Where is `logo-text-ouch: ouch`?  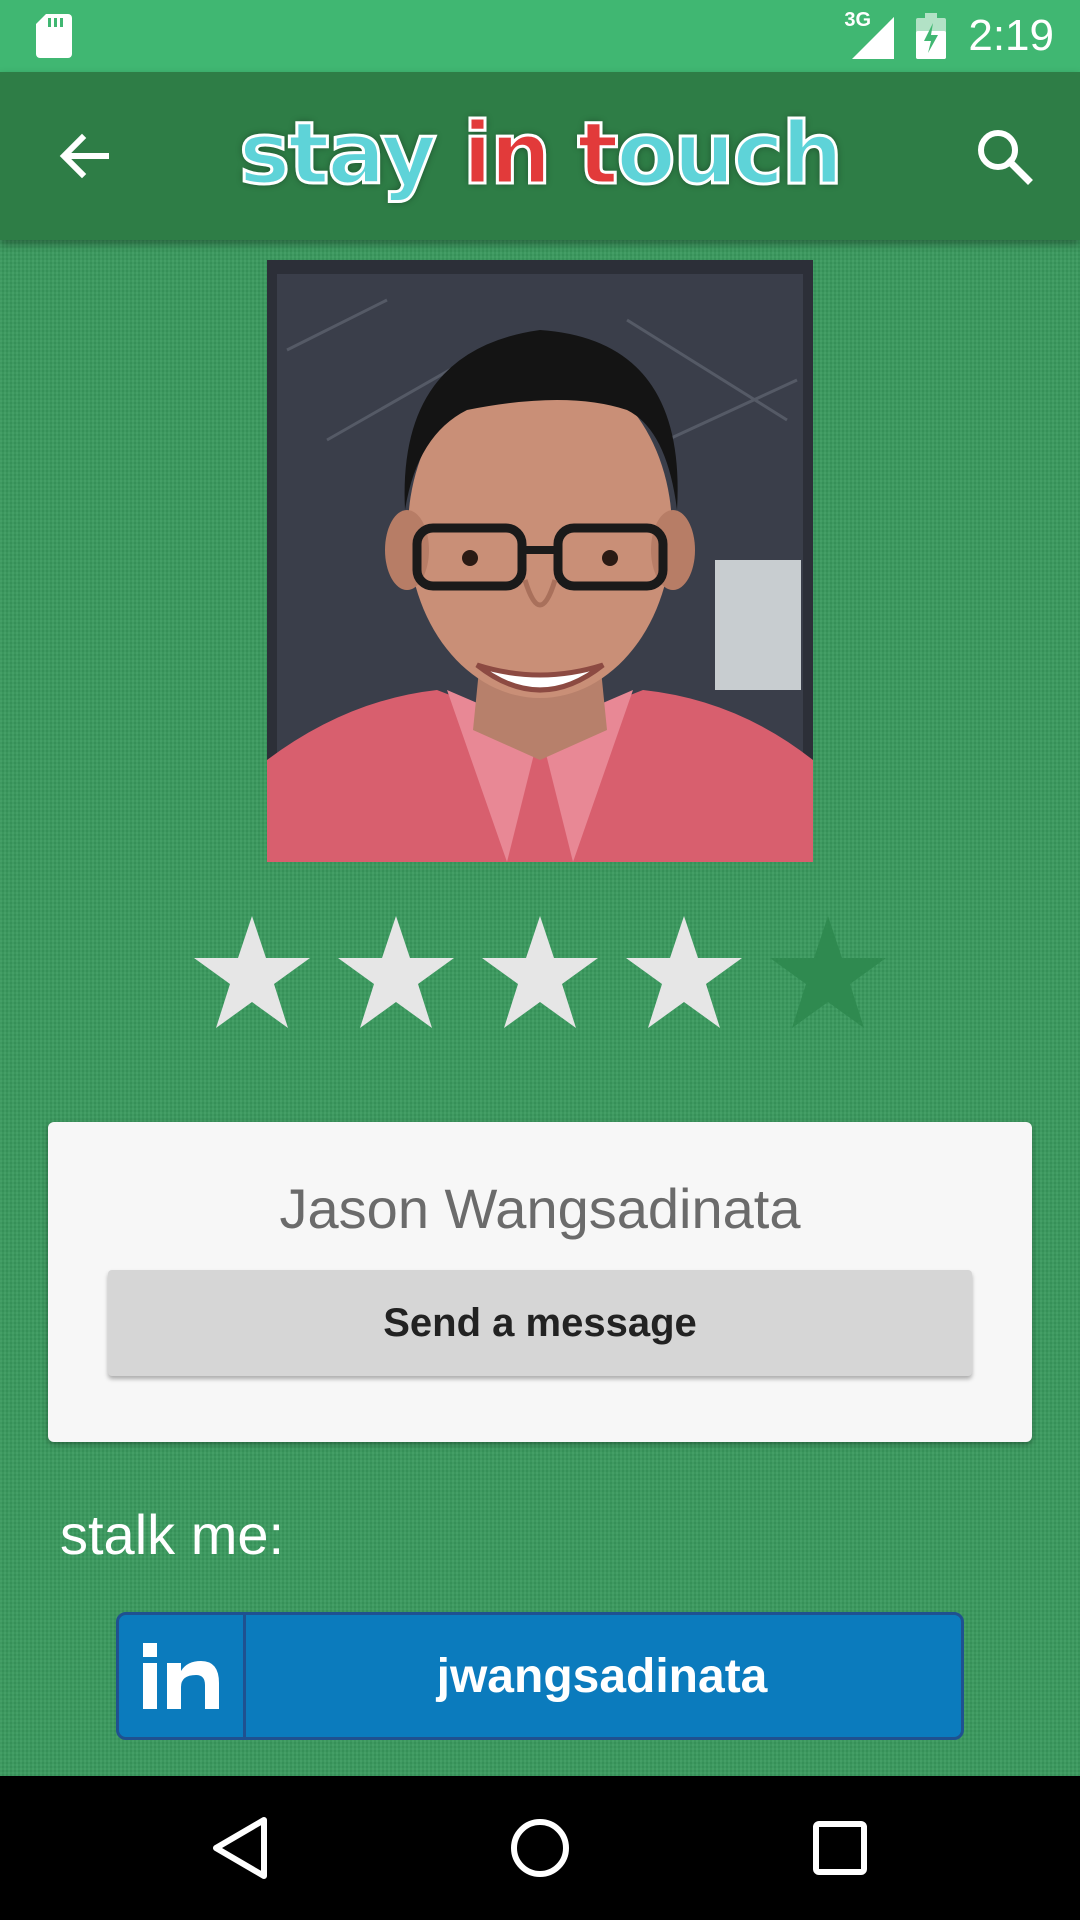
logo-text-ouch: ouch is located at coordinates (730, 154).